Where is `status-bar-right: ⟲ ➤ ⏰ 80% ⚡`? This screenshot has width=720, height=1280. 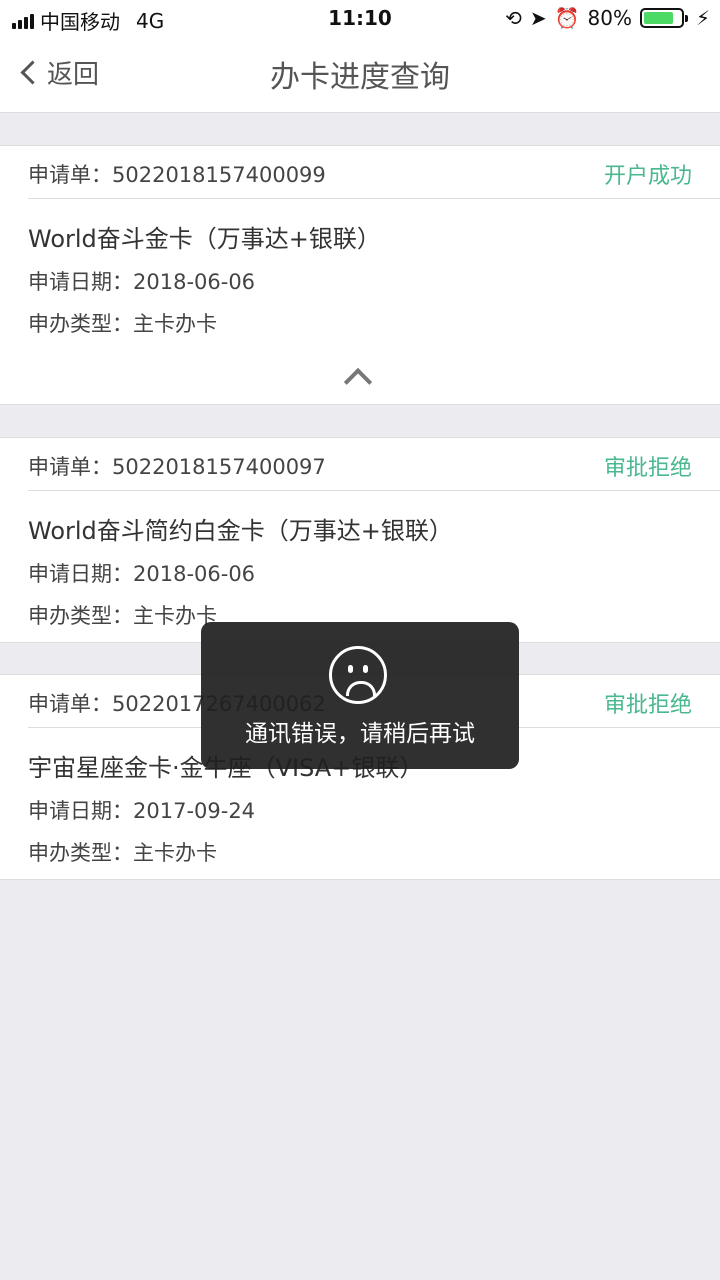 status-bar-right: ⟲ ➤ ⏰ 80% ⚡ is located at coordinates (607, 18).